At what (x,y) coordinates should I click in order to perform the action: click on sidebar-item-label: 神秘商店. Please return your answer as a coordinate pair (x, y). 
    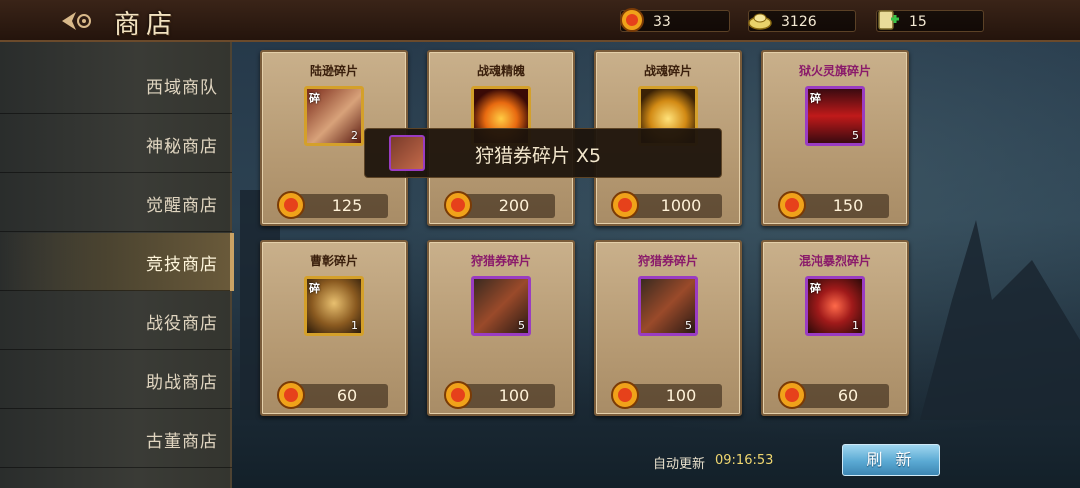
    Looking at the image, I should click on (182, 147).